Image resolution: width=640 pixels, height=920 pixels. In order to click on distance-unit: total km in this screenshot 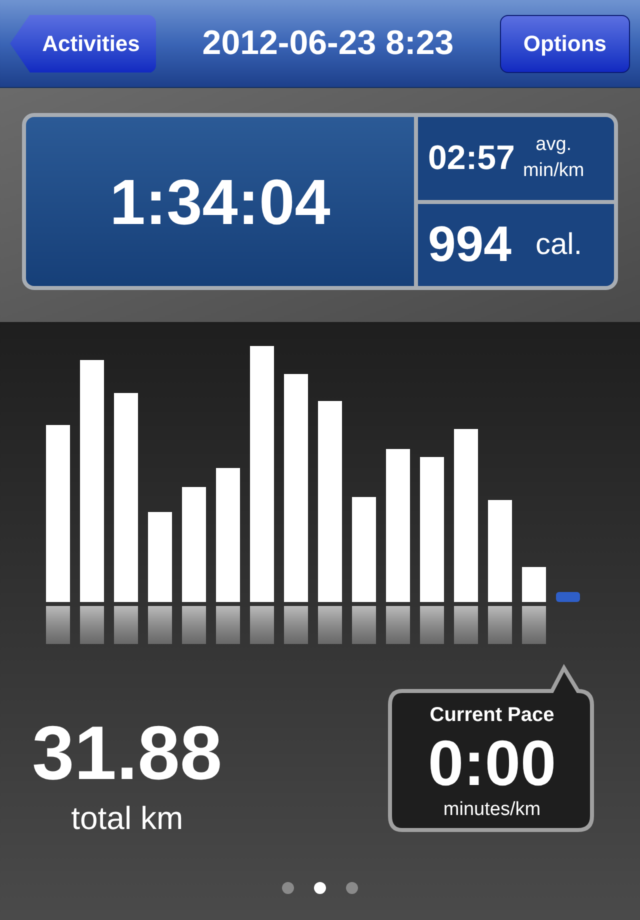, I will do `click(127, 818)`.